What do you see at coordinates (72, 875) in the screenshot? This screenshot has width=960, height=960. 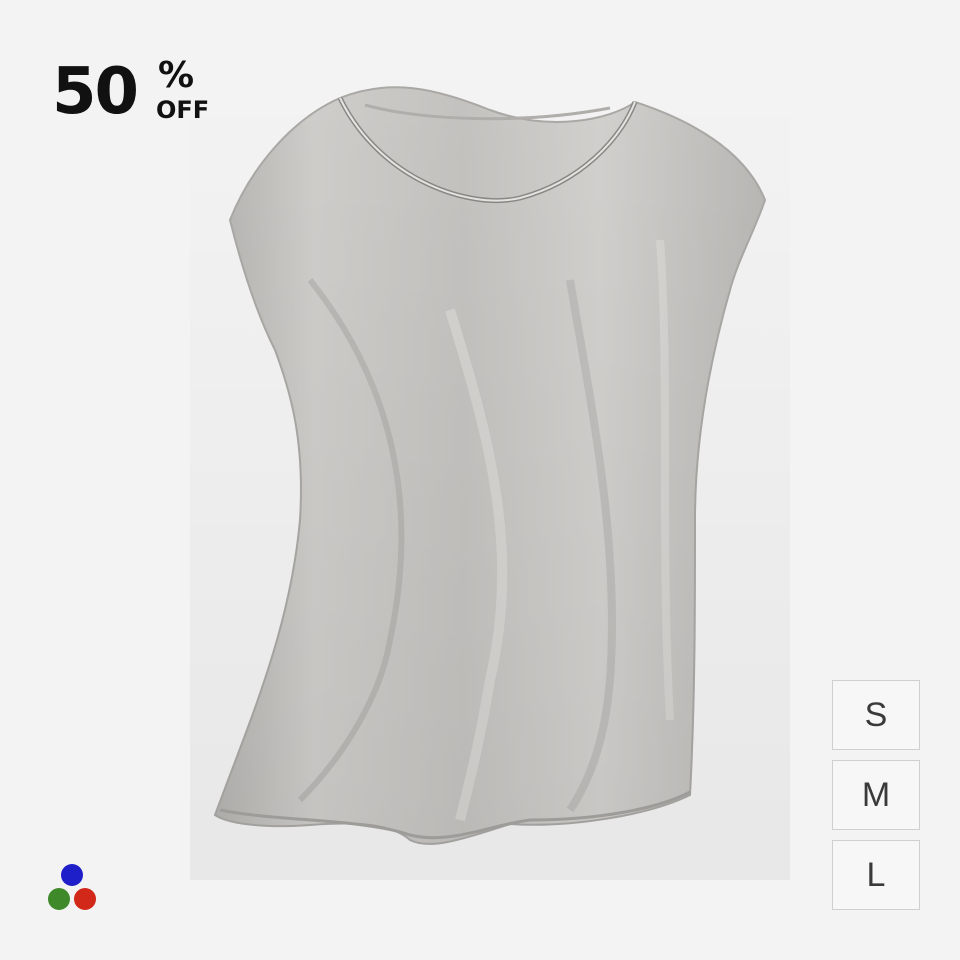 I see `swatch-blue` at bounding box center [72, 875].